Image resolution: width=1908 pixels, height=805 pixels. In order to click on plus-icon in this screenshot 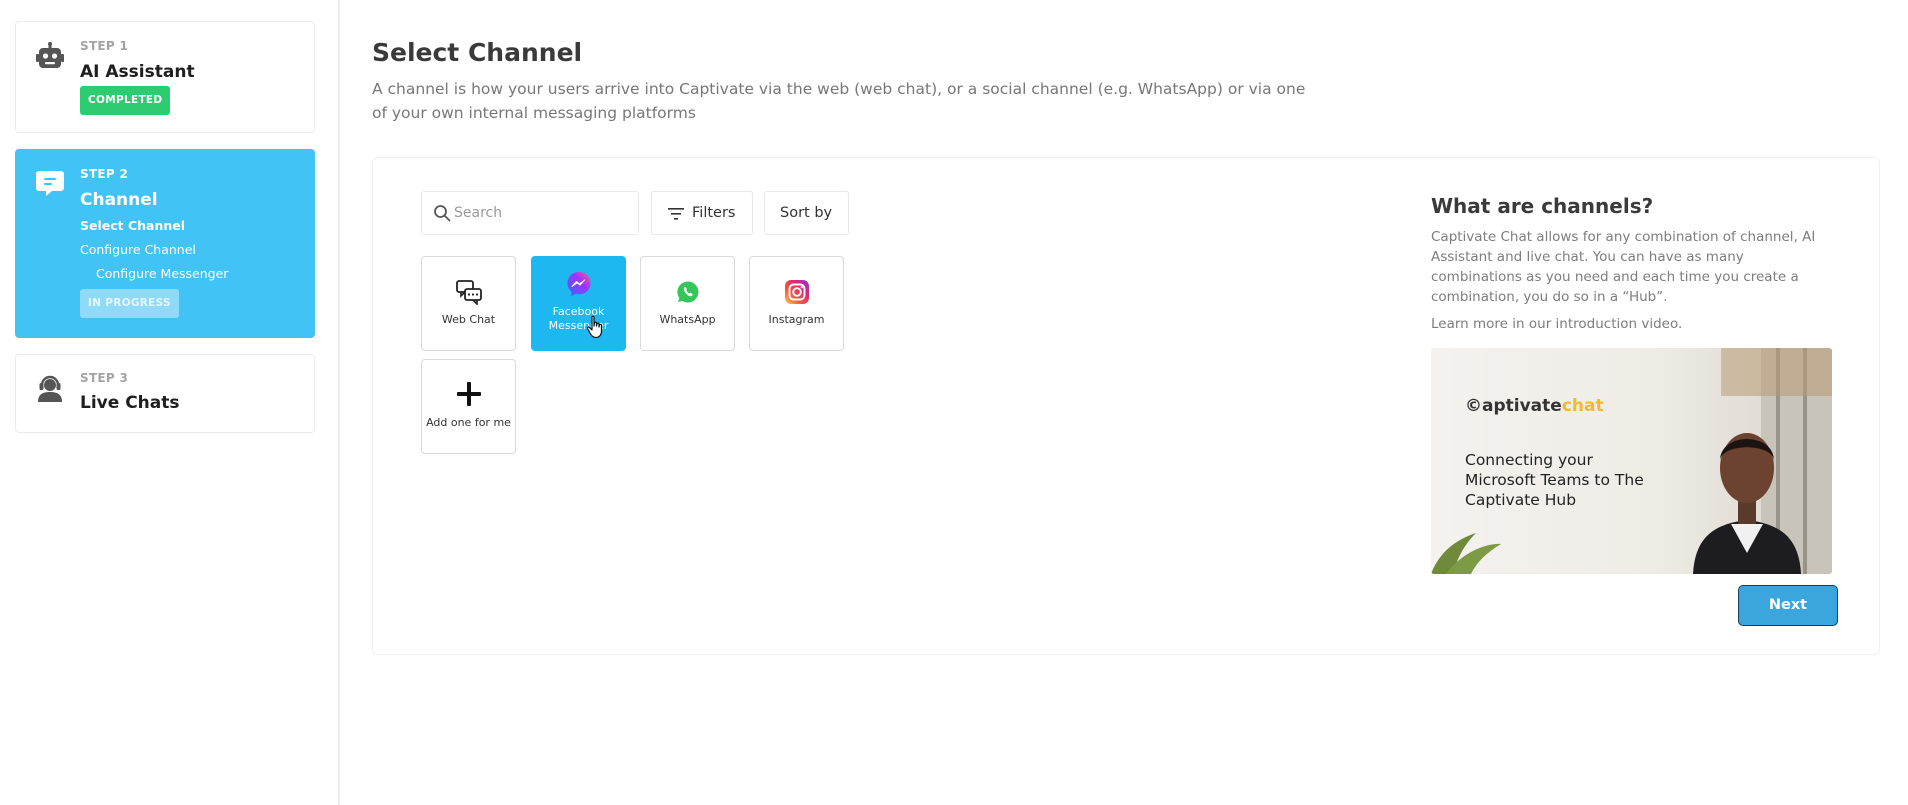, I will do `click(469, 394)`.